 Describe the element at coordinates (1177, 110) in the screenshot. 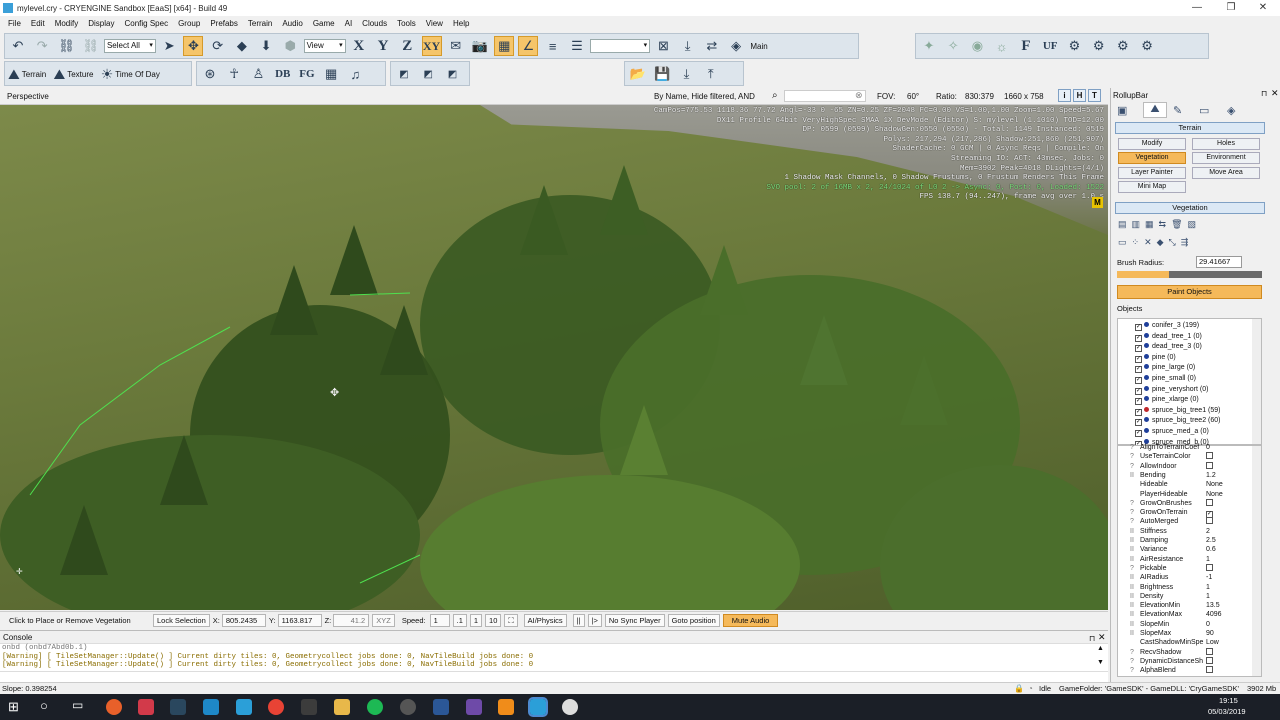

I see `modeling-tab-icon: ✎` at that location.